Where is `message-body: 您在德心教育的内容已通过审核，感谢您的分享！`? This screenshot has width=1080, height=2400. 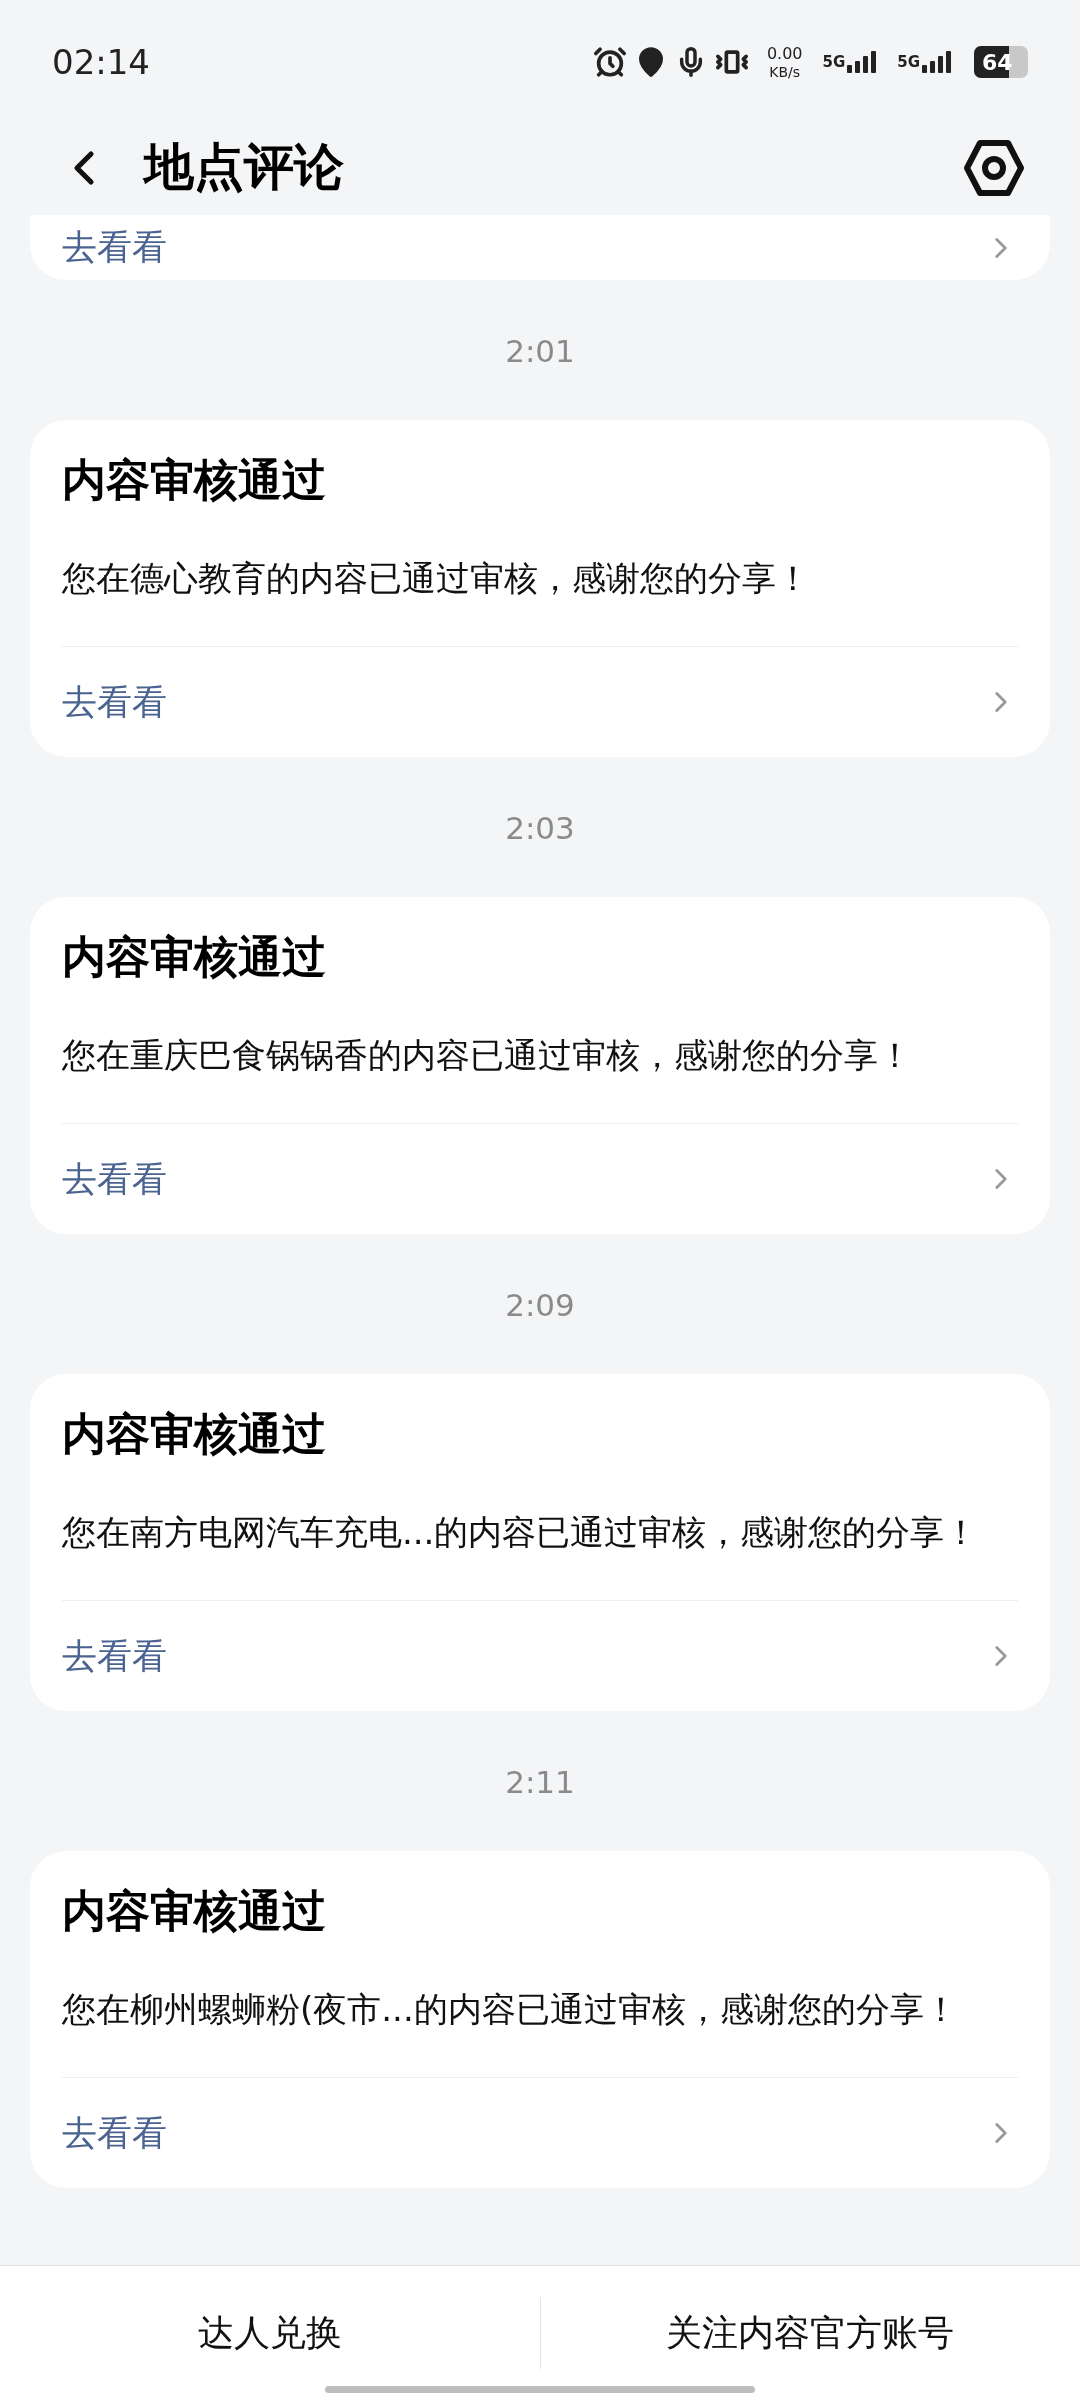
message-body: 您在德心教育的内容已通过审核，感谢您的分享！ is located at coordinates (436, 578).